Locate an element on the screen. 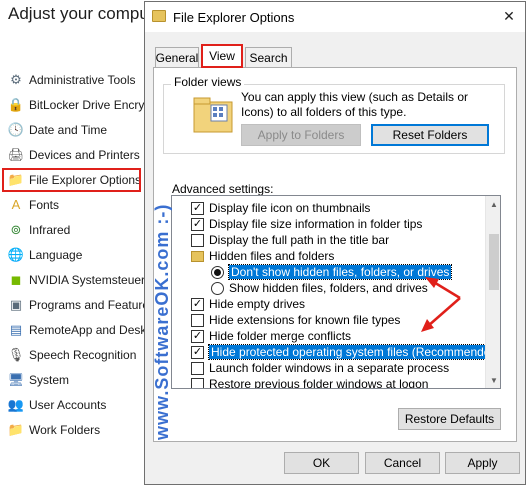 This screenshot has height=486, width=529. infrared-icon: ⊚ is located at coordinates (16, 229).